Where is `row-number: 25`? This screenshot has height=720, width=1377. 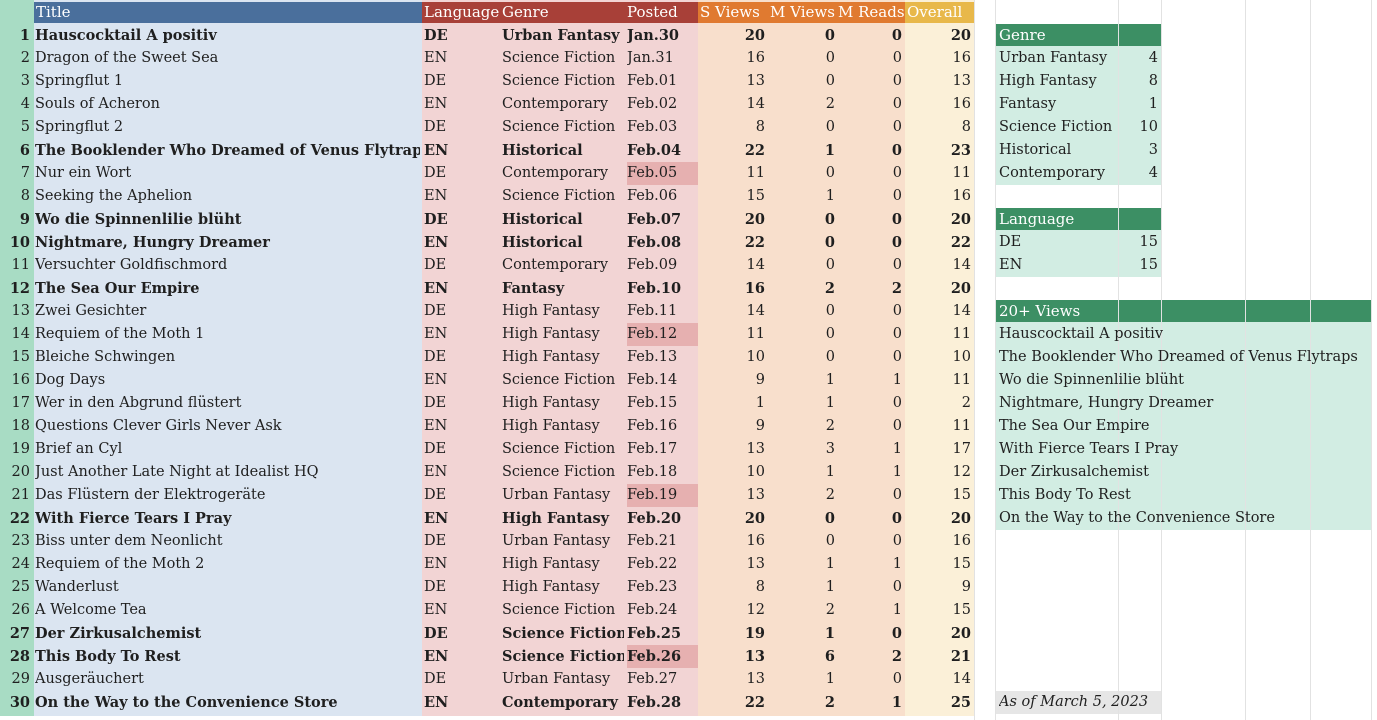 row-number: 25 is located at coordinates (16, 587).